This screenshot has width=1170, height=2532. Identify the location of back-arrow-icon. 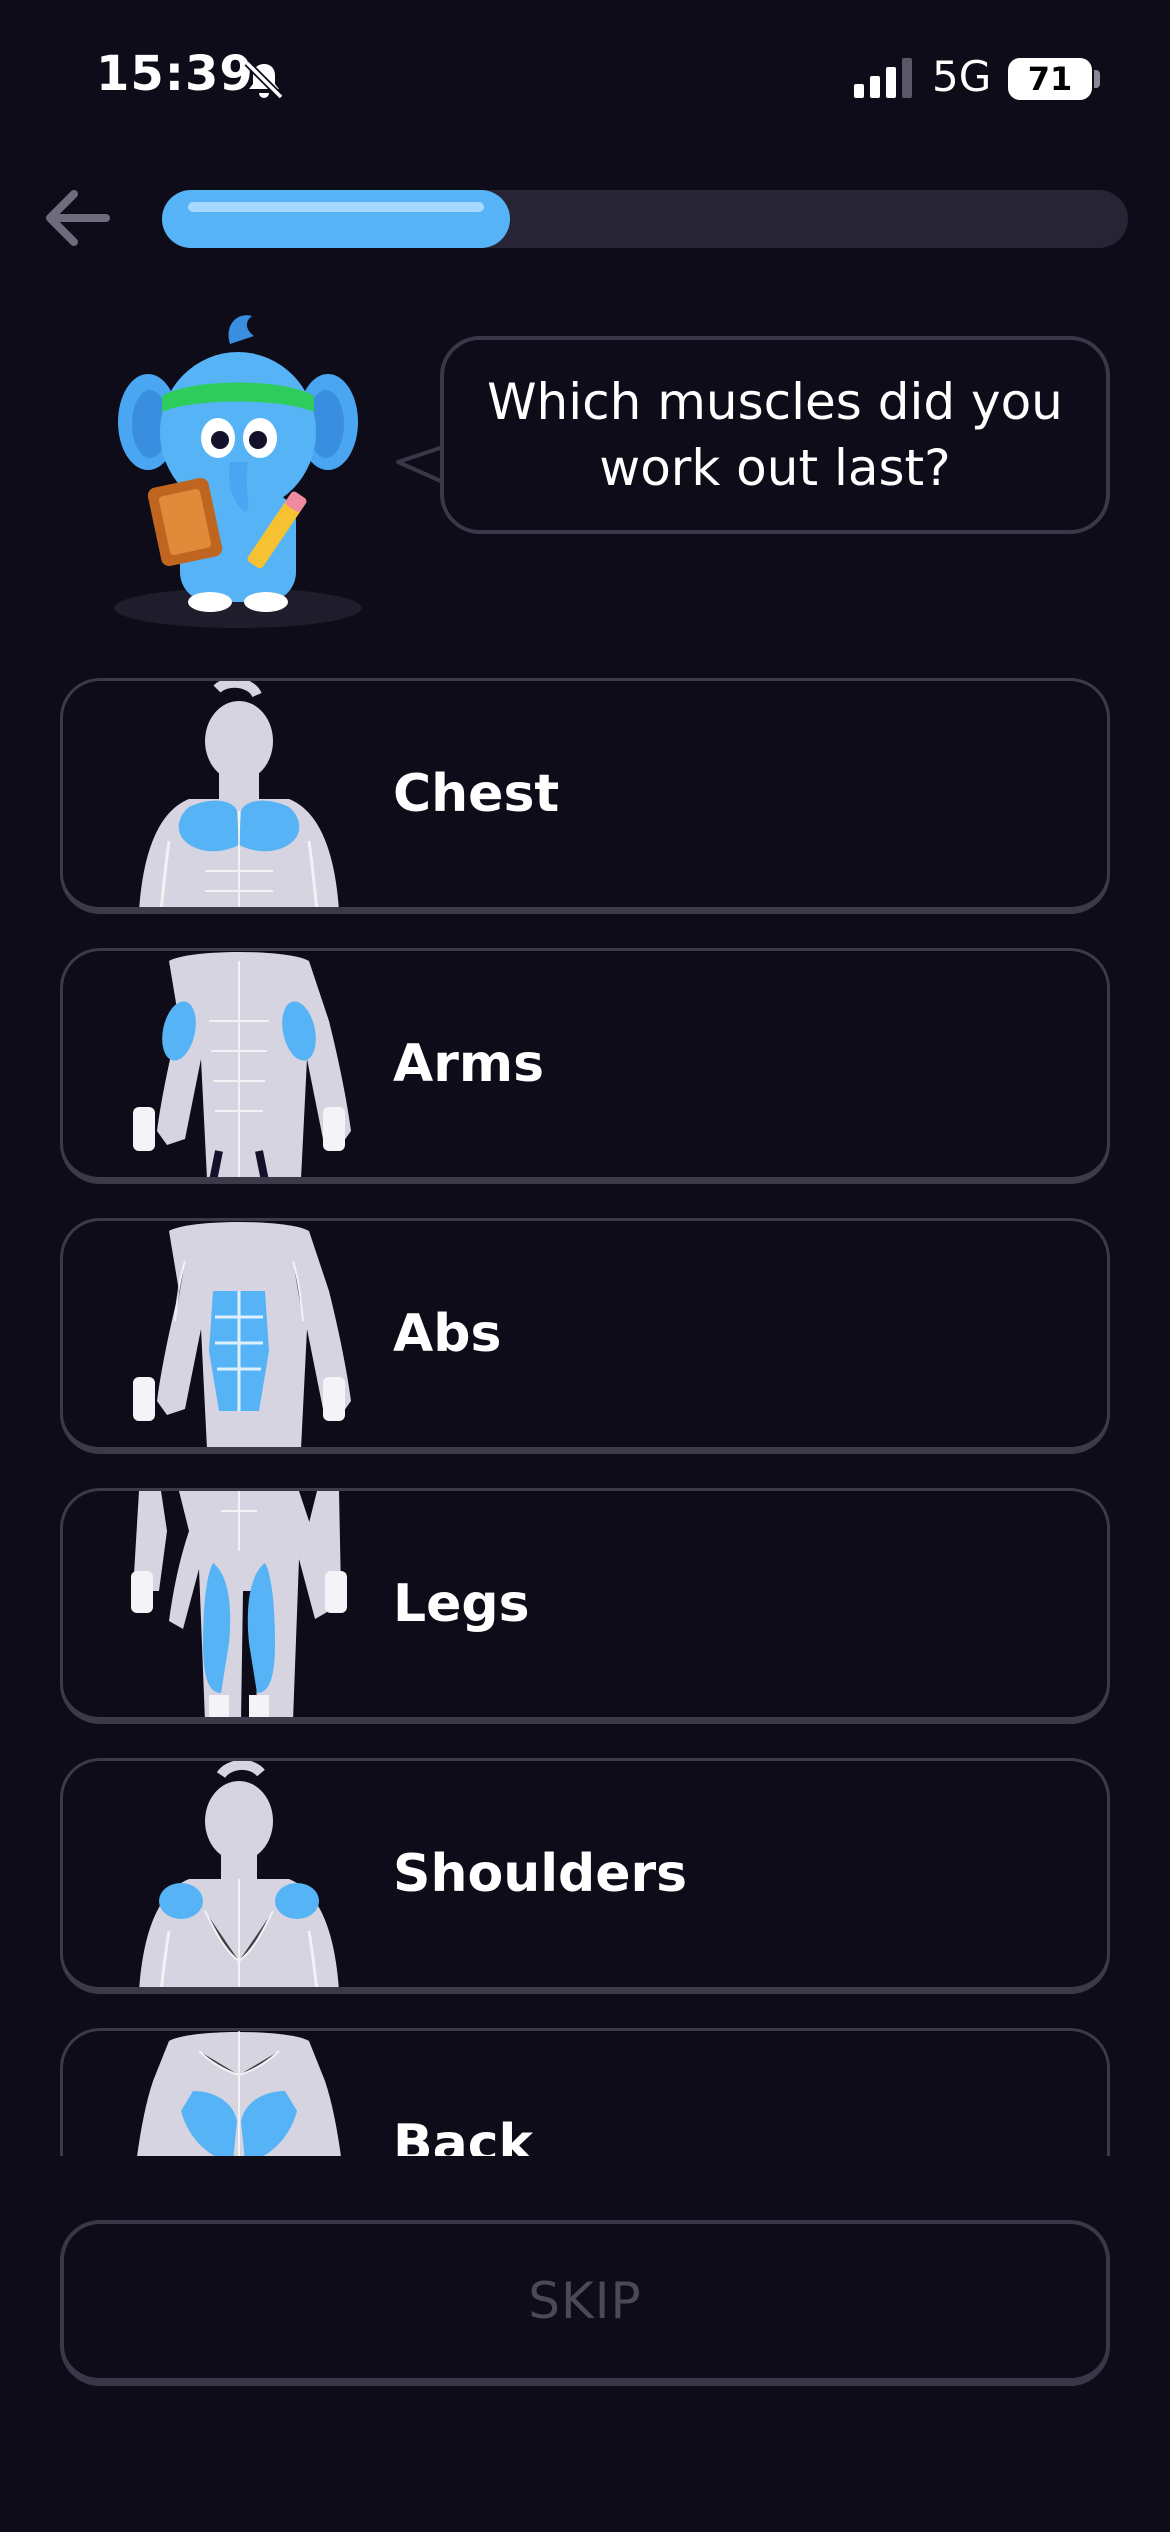
(78, 218).